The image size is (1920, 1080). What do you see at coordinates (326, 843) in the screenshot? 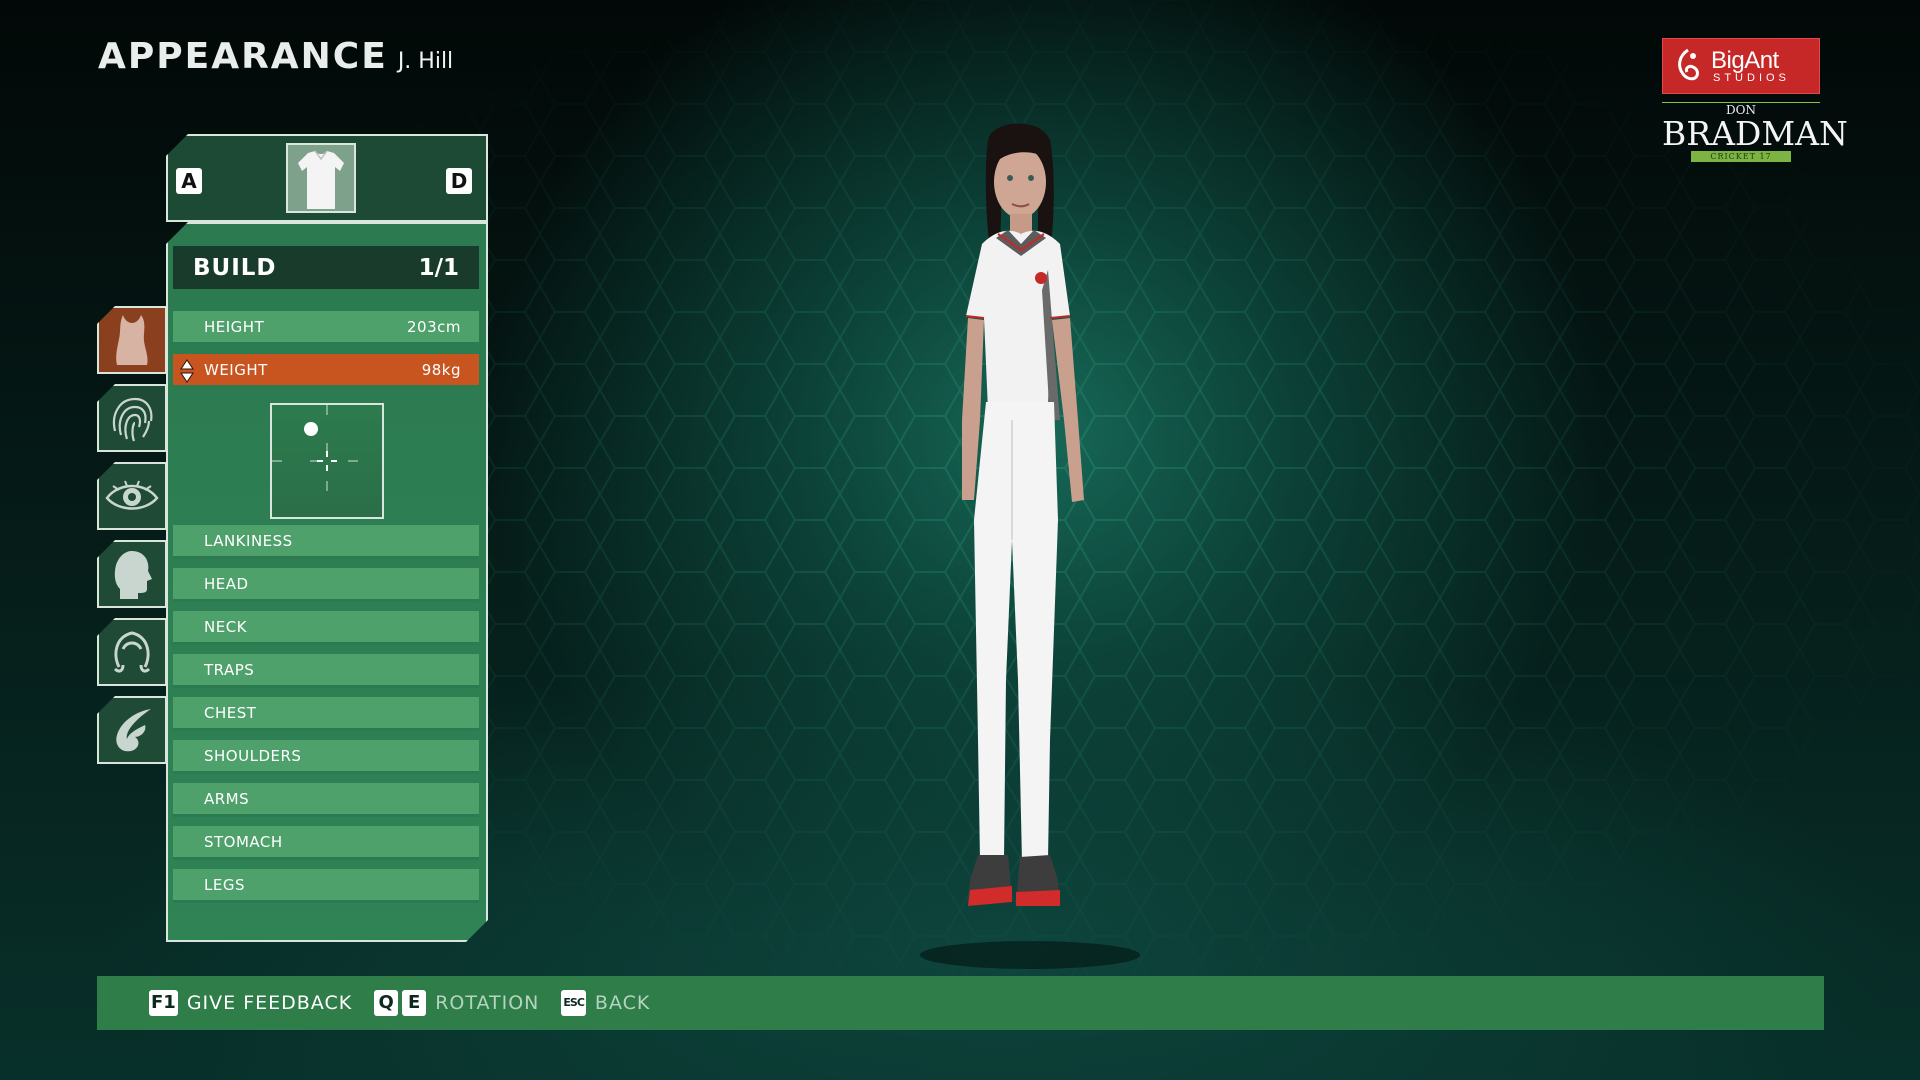
I see `row-stomach: STOMACH` at bounding box center [326, 843].